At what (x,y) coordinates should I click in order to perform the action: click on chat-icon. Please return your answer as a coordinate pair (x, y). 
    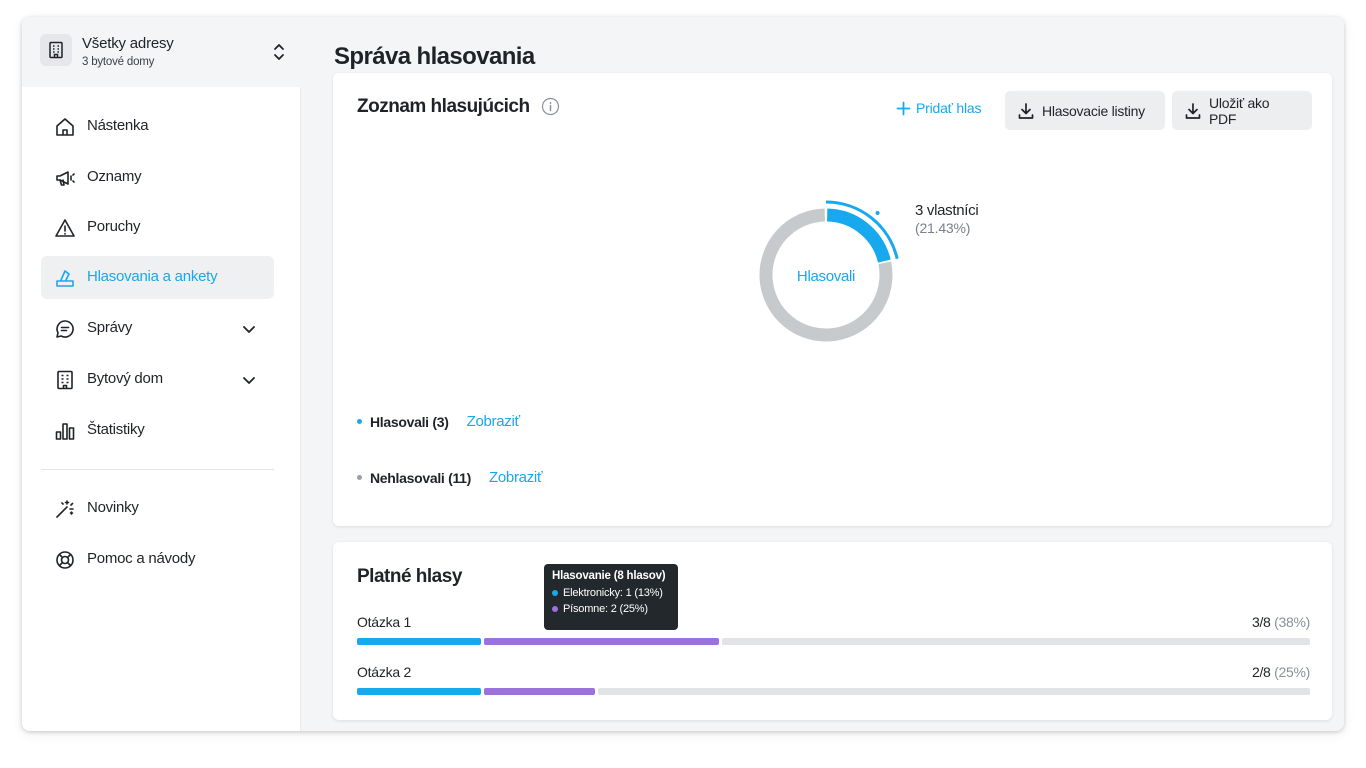
    Looking at the image, I should click on (65, 329).